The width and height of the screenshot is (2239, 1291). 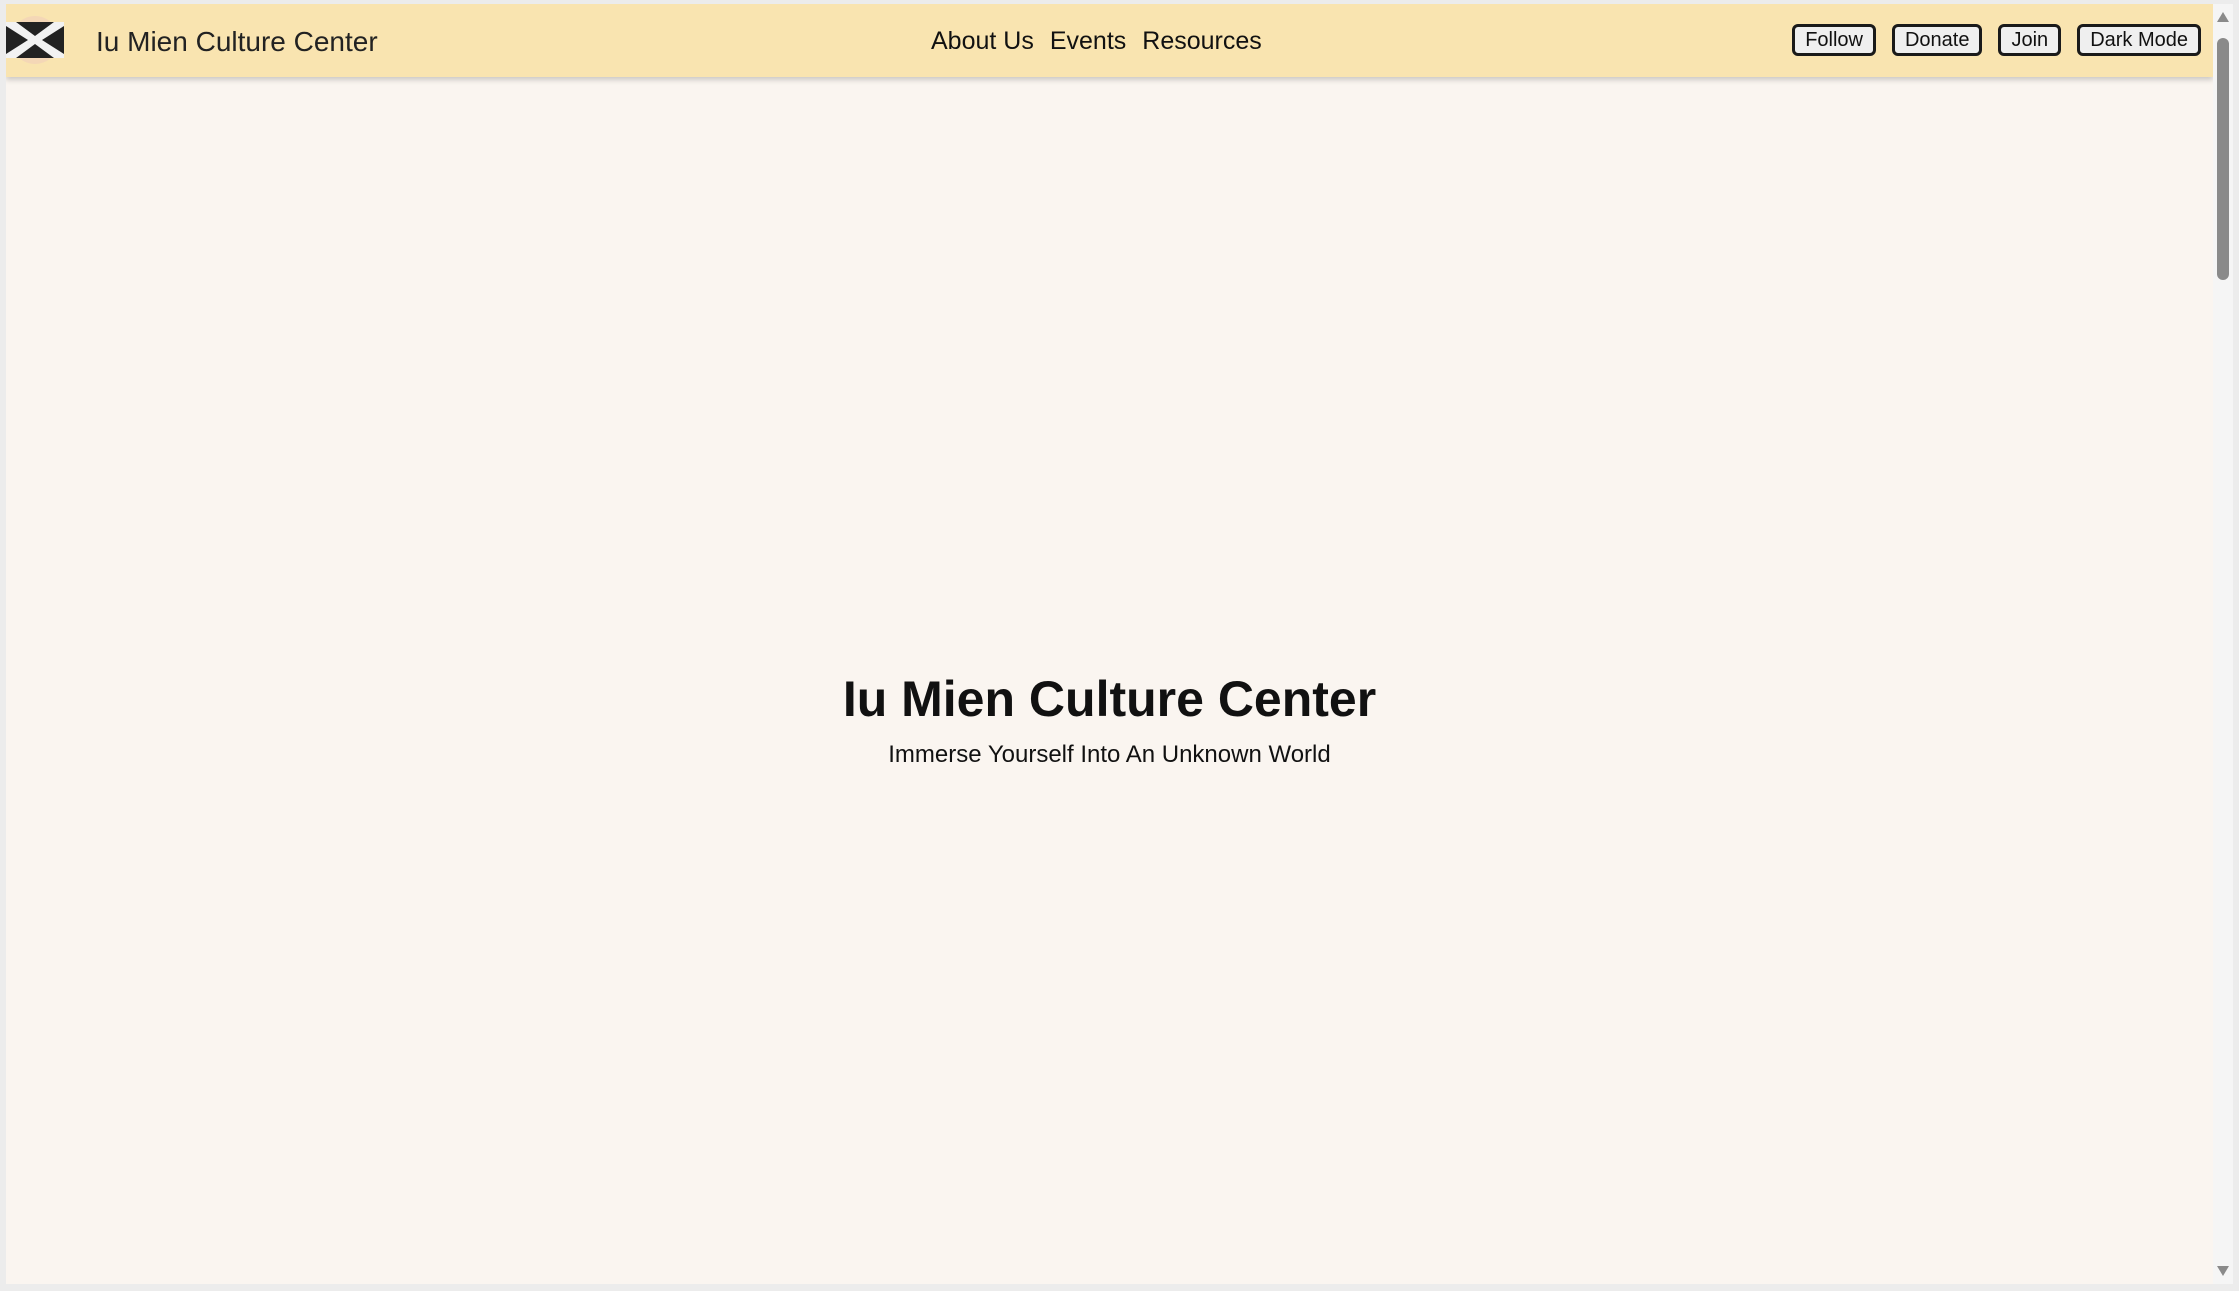 What do you see at coordinates (1109, 754) in the screenshot?
I see `hero-subtitle: Immerse Yourself Into An Unknown World` at bounding box center [1109, 754].